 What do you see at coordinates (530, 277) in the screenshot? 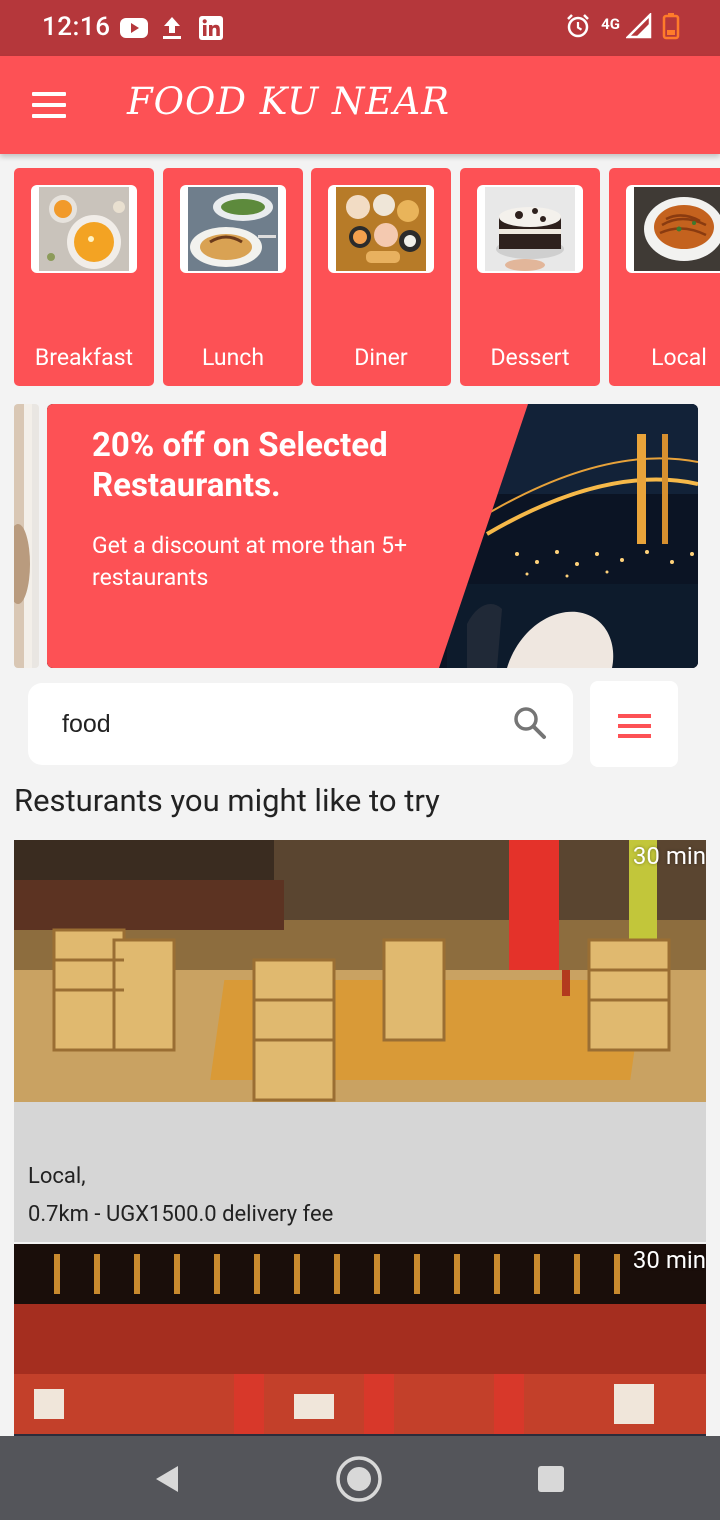
I see `category-card-dessert: Dessert` at bounding box center [530, 277].